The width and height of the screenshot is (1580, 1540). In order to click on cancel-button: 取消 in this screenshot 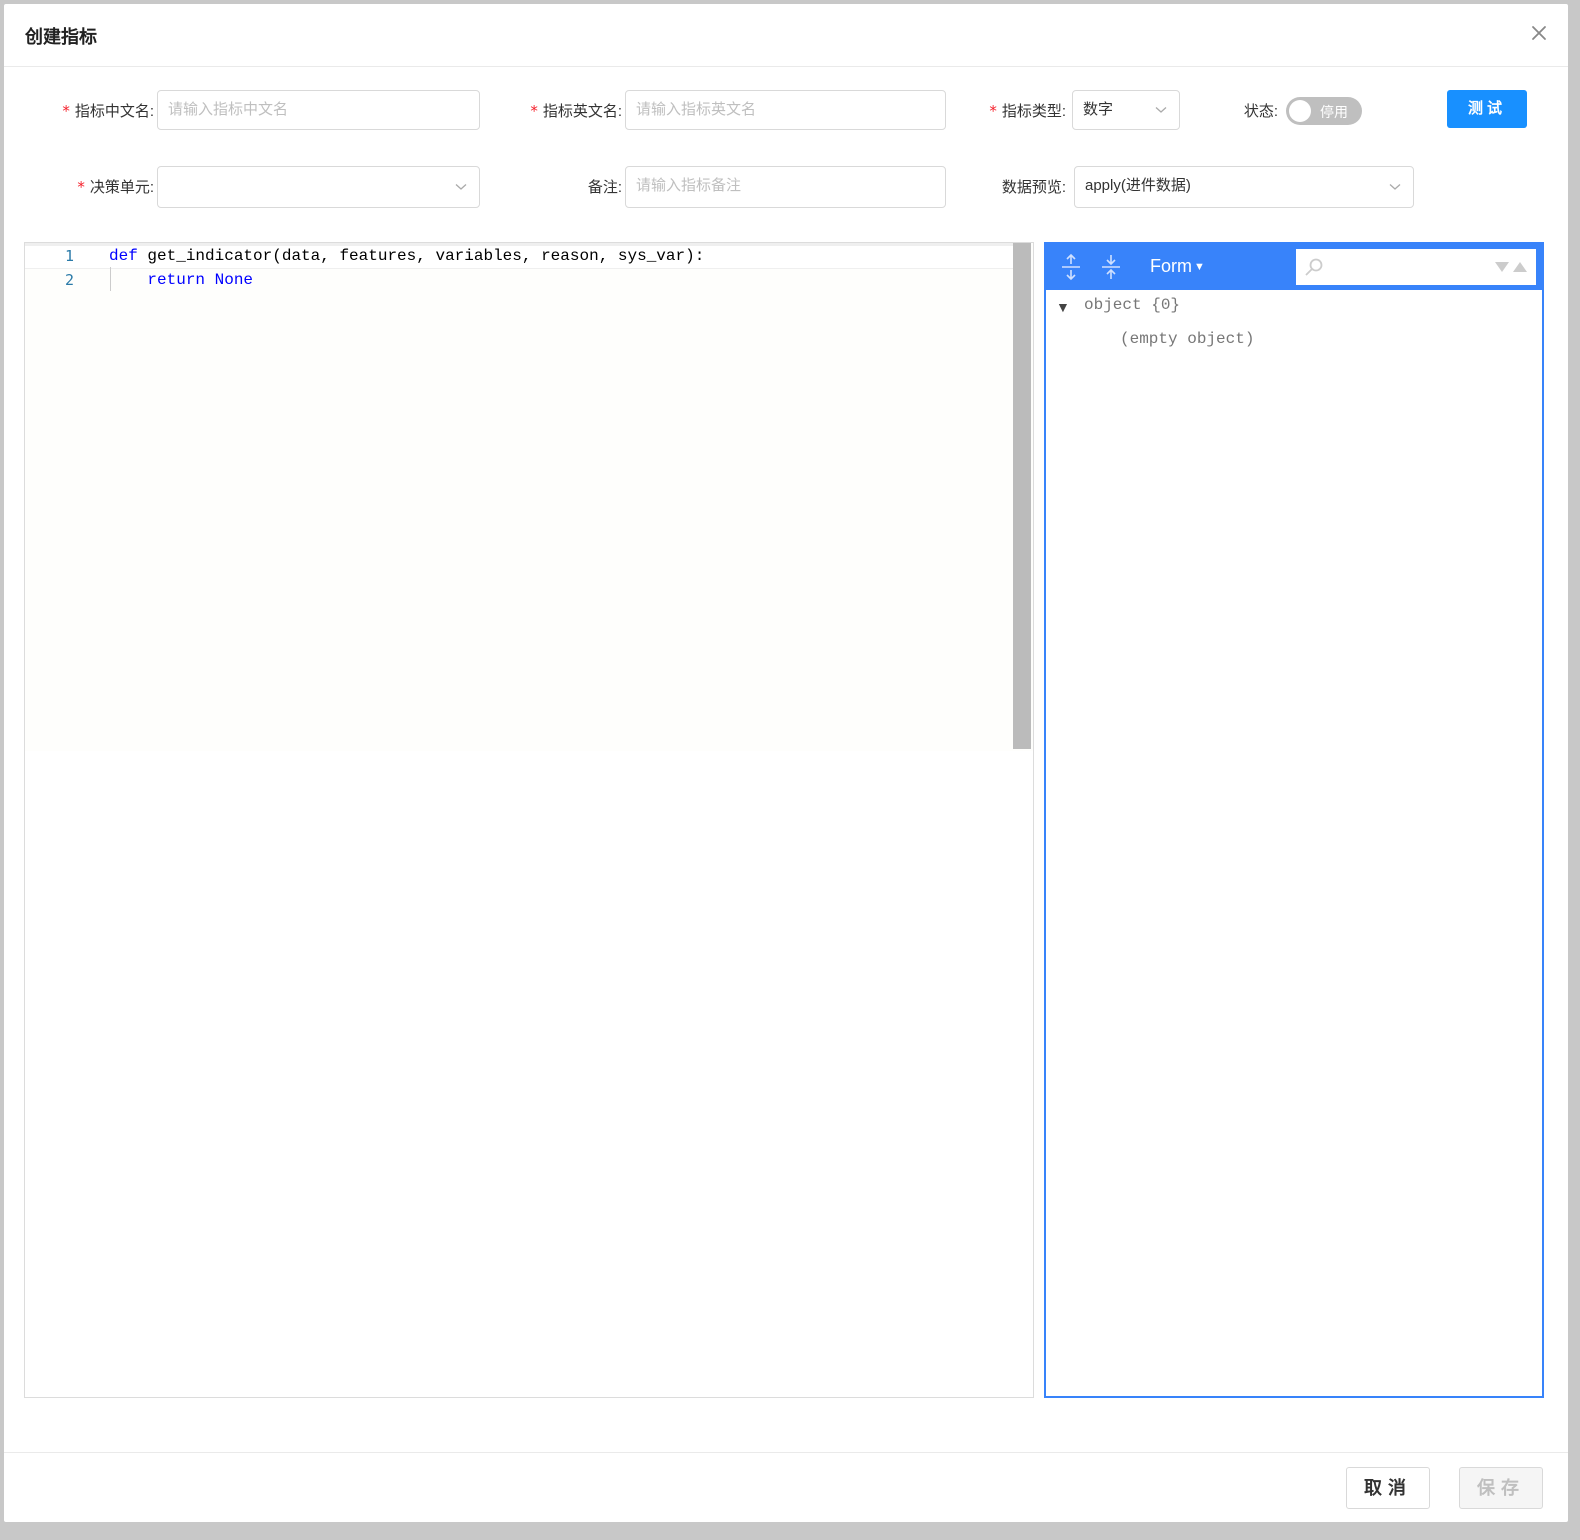, I will do `click(1388, 1488)`.